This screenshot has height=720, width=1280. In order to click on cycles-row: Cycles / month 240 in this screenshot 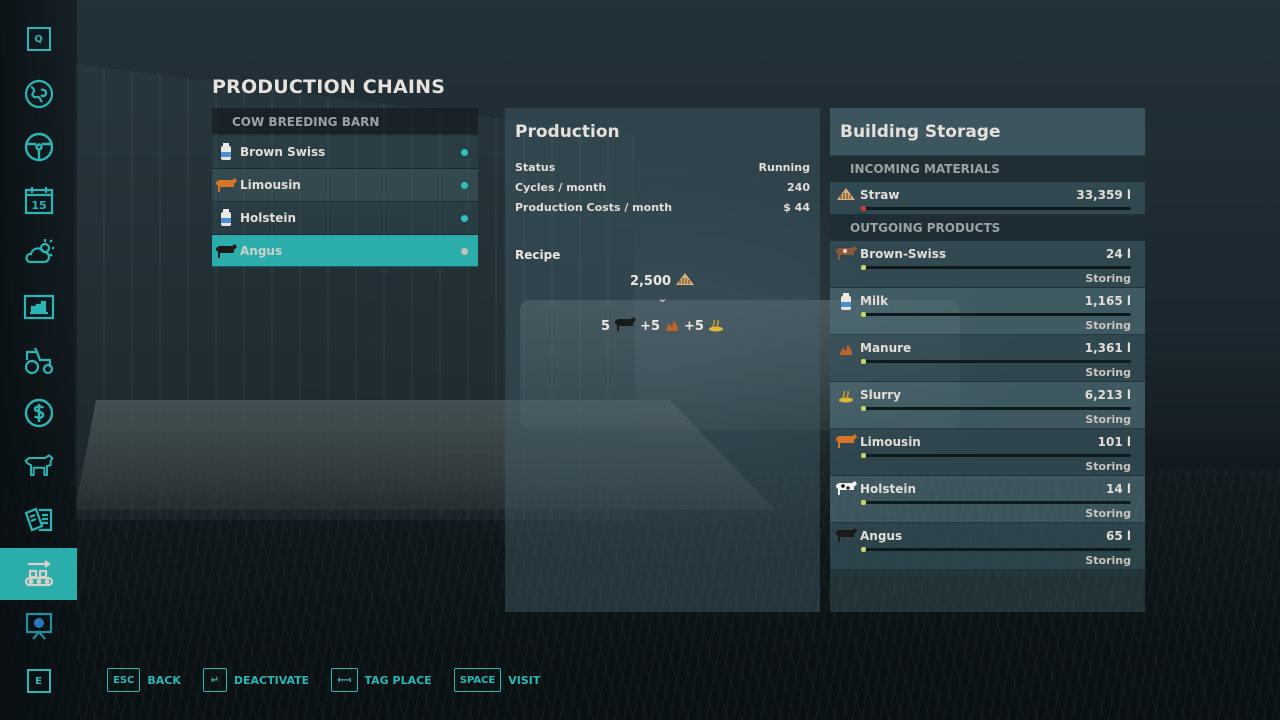, I will do `click(662, 187)`.